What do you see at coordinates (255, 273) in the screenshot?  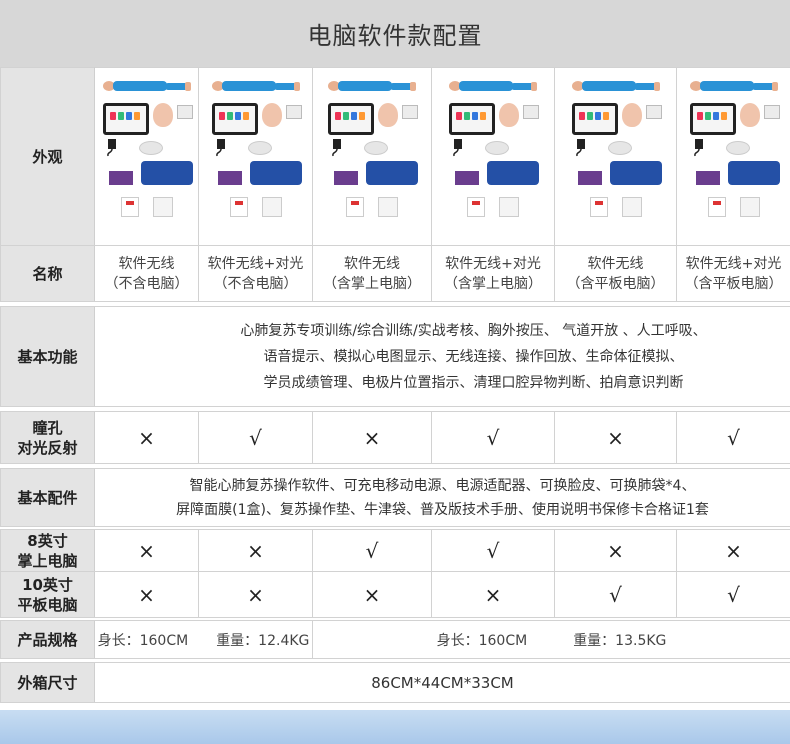 I see `product-name-2: 软件无线+对光 （不含电脑）` at bounding box center [255, 273].